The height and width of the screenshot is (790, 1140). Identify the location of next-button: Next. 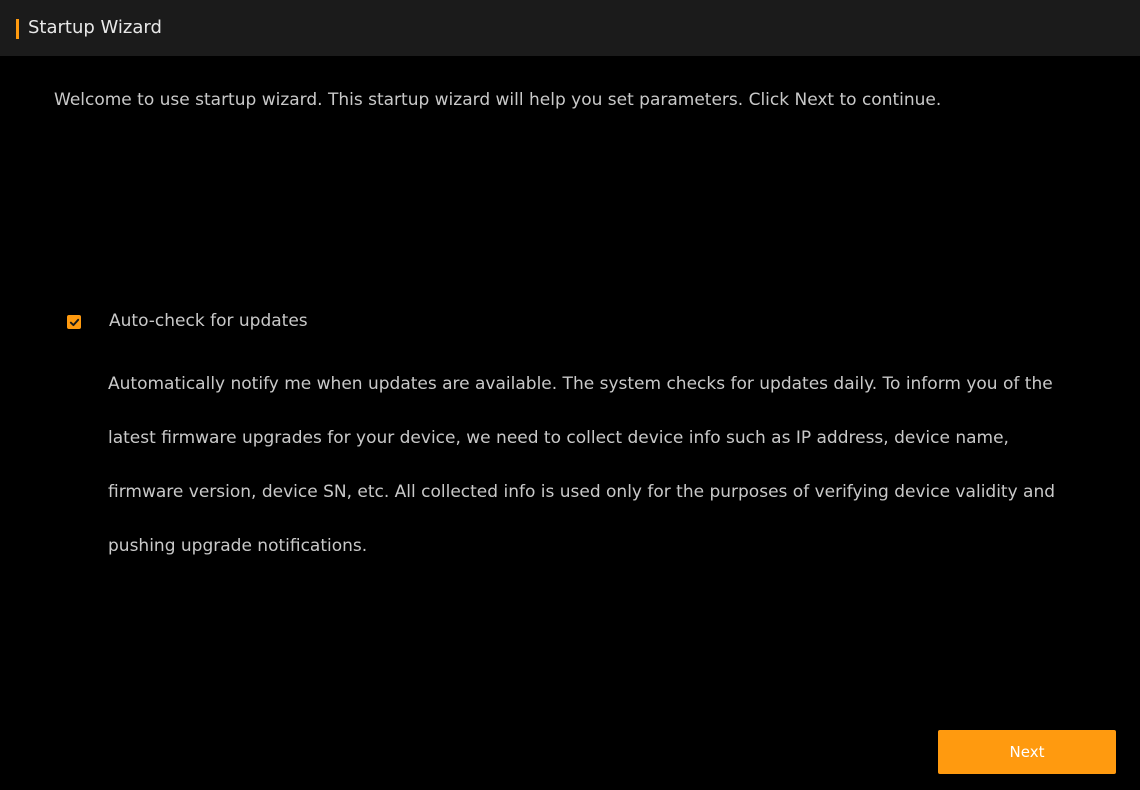
(1027, 752).